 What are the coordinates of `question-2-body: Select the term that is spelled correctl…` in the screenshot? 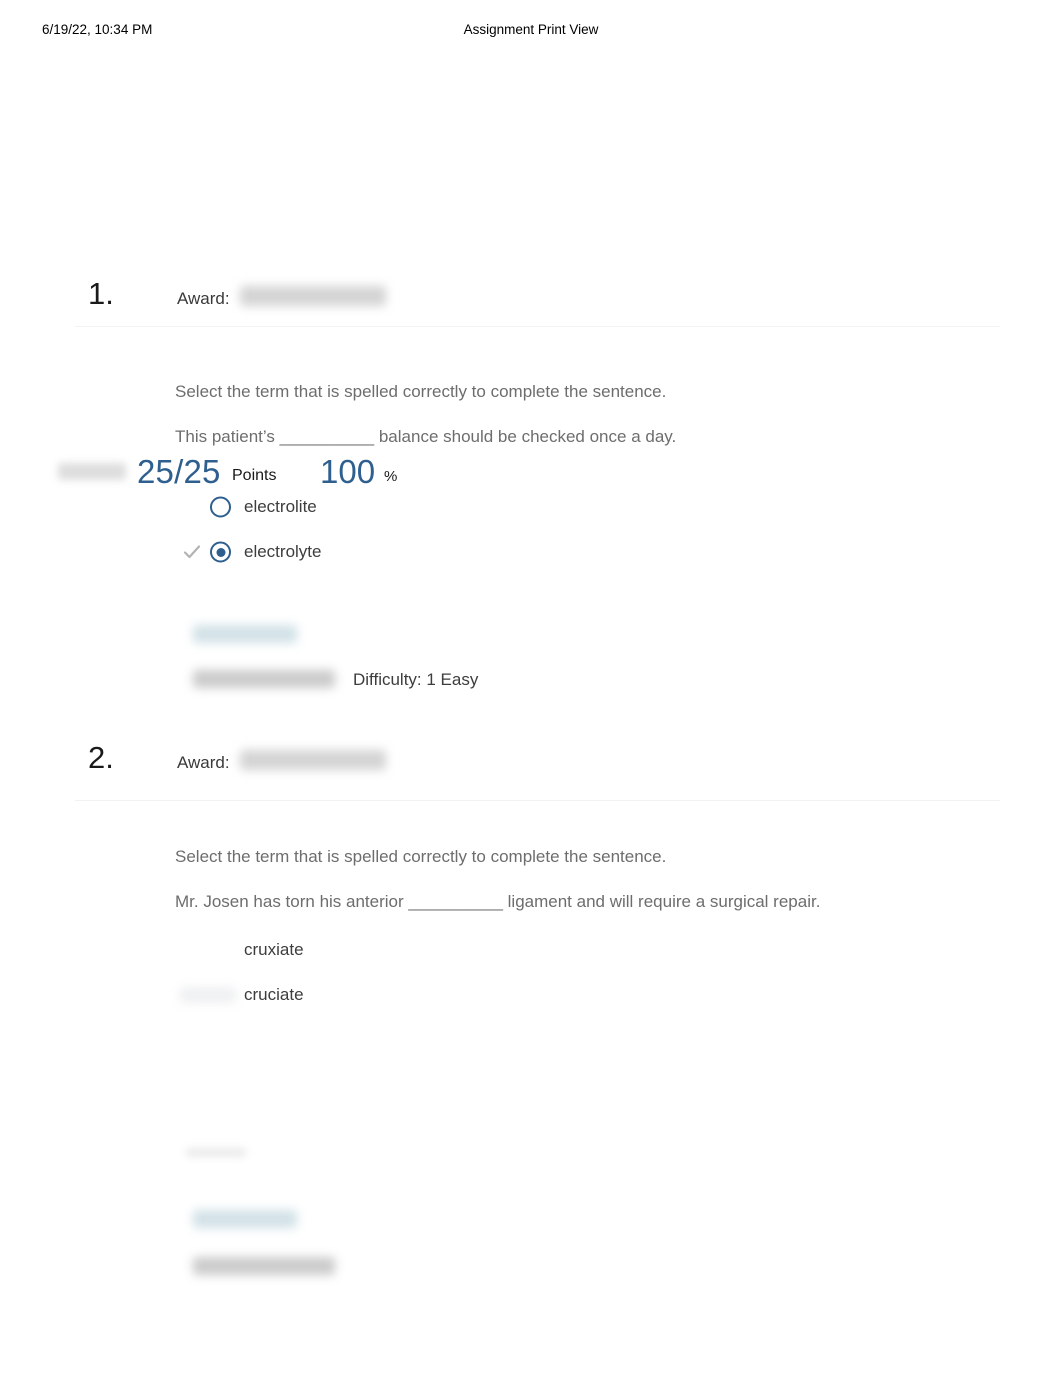 It's located at (497, 879).